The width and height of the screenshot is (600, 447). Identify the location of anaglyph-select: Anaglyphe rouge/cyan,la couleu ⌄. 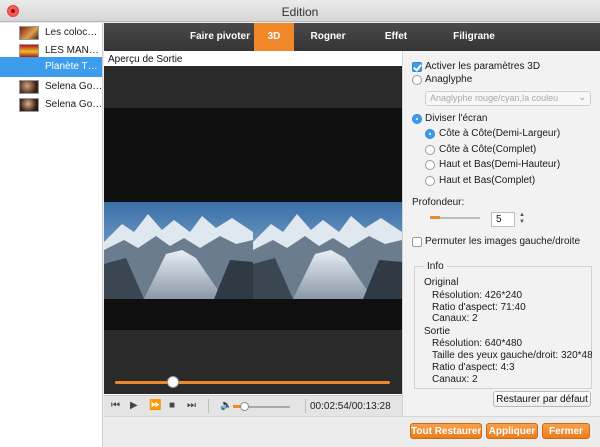
(508, 98).